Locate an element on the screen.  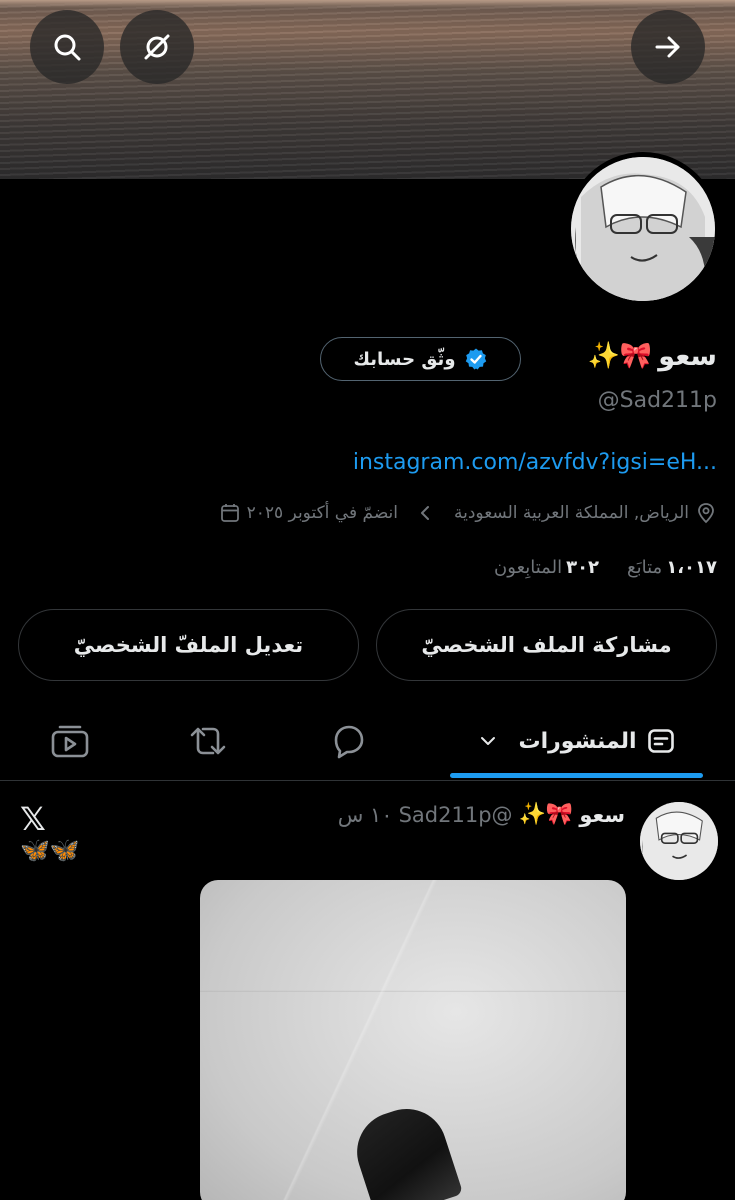
arrow-right-icon is located at coordinates (667, 47).